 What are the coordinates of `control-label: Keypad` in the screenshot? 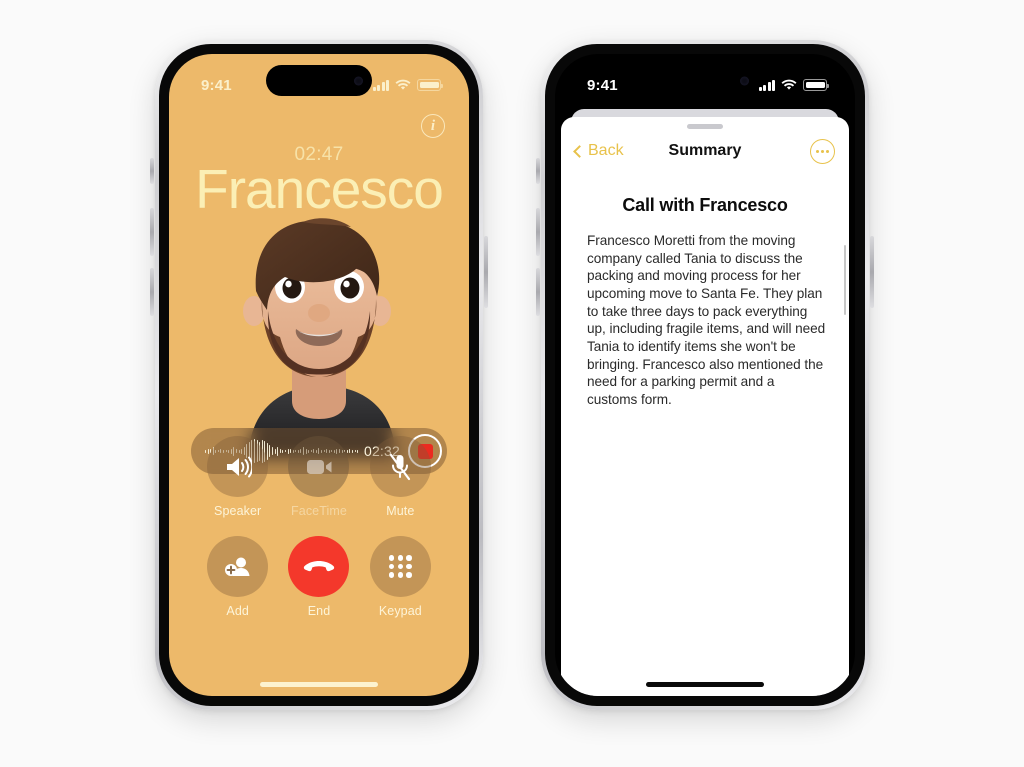 It's located at (400, 611).